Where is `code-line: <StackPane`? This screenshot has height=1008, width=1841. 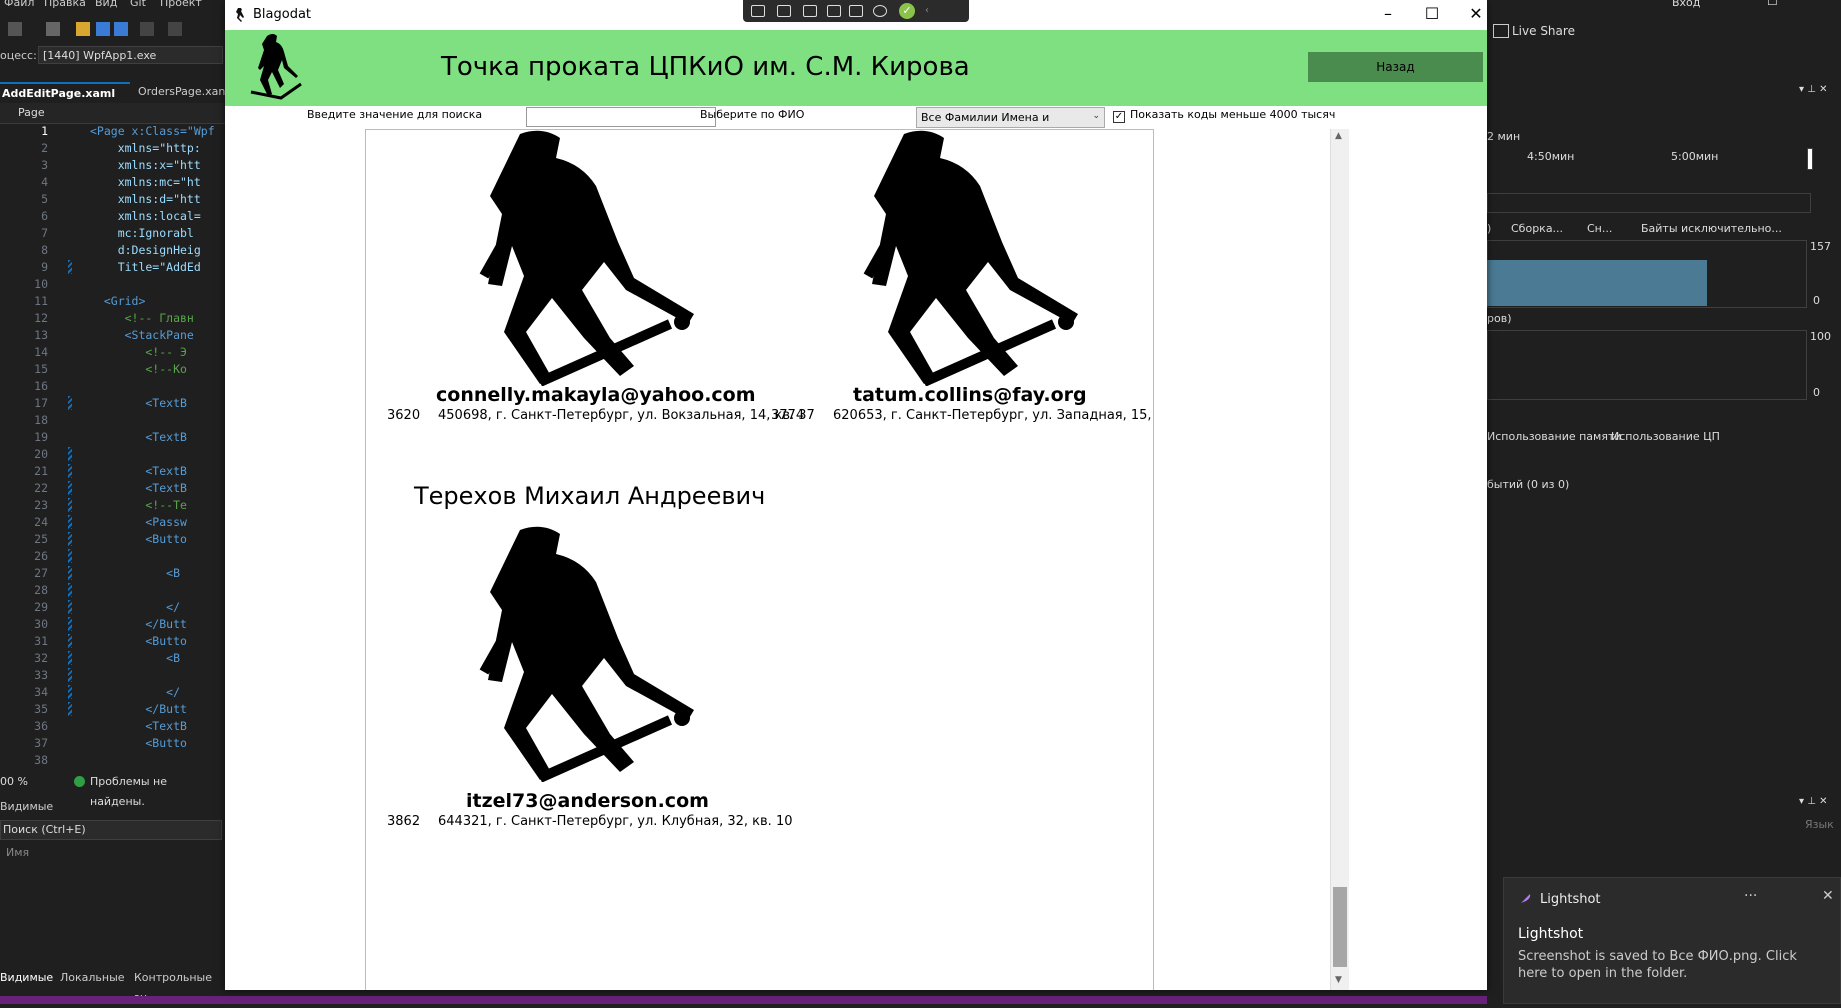
code-line: <StackPane is located at coordinates (142, 335).